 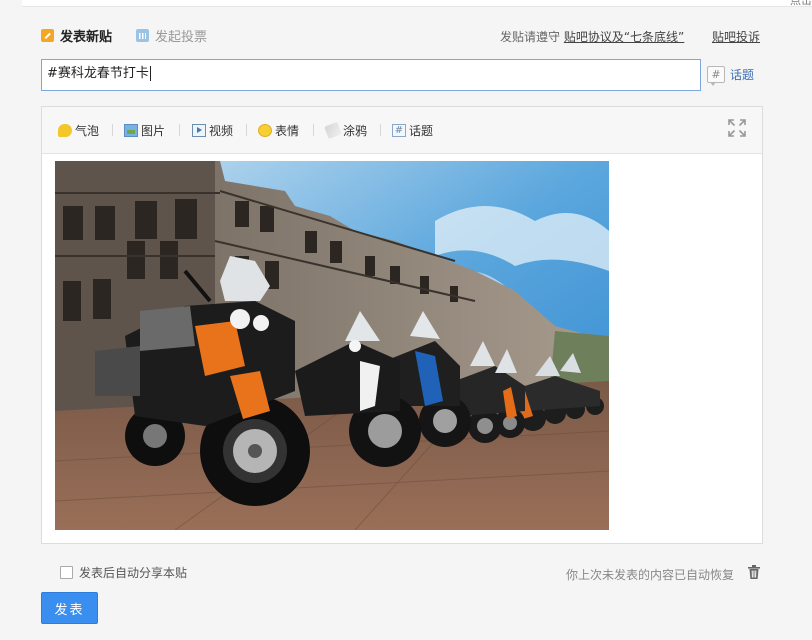 I want to click on bubble-icon, so click(x=65, y=130).